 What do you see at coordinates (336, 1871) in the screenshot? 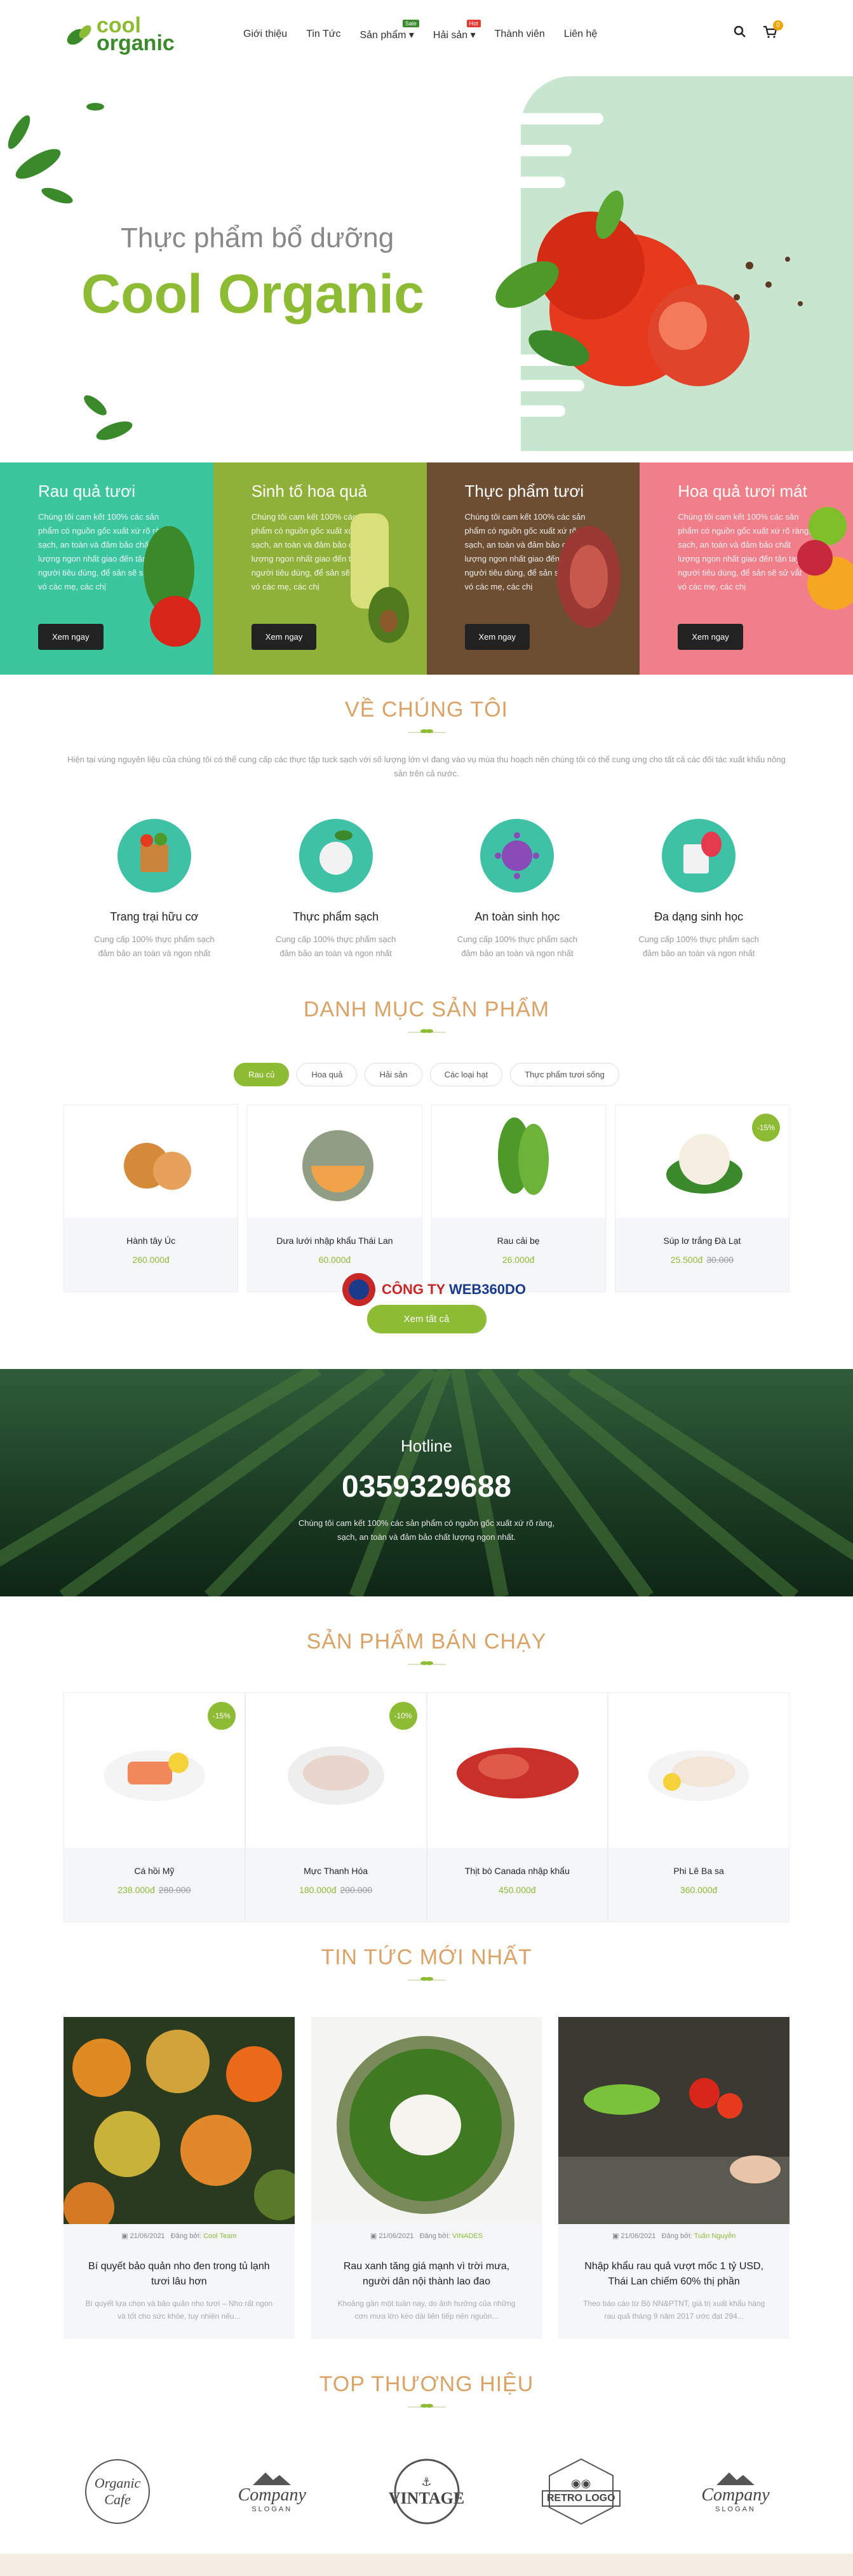
I see `product-name: Mực Thanh Hóa` at bounding box center [336, 1871].